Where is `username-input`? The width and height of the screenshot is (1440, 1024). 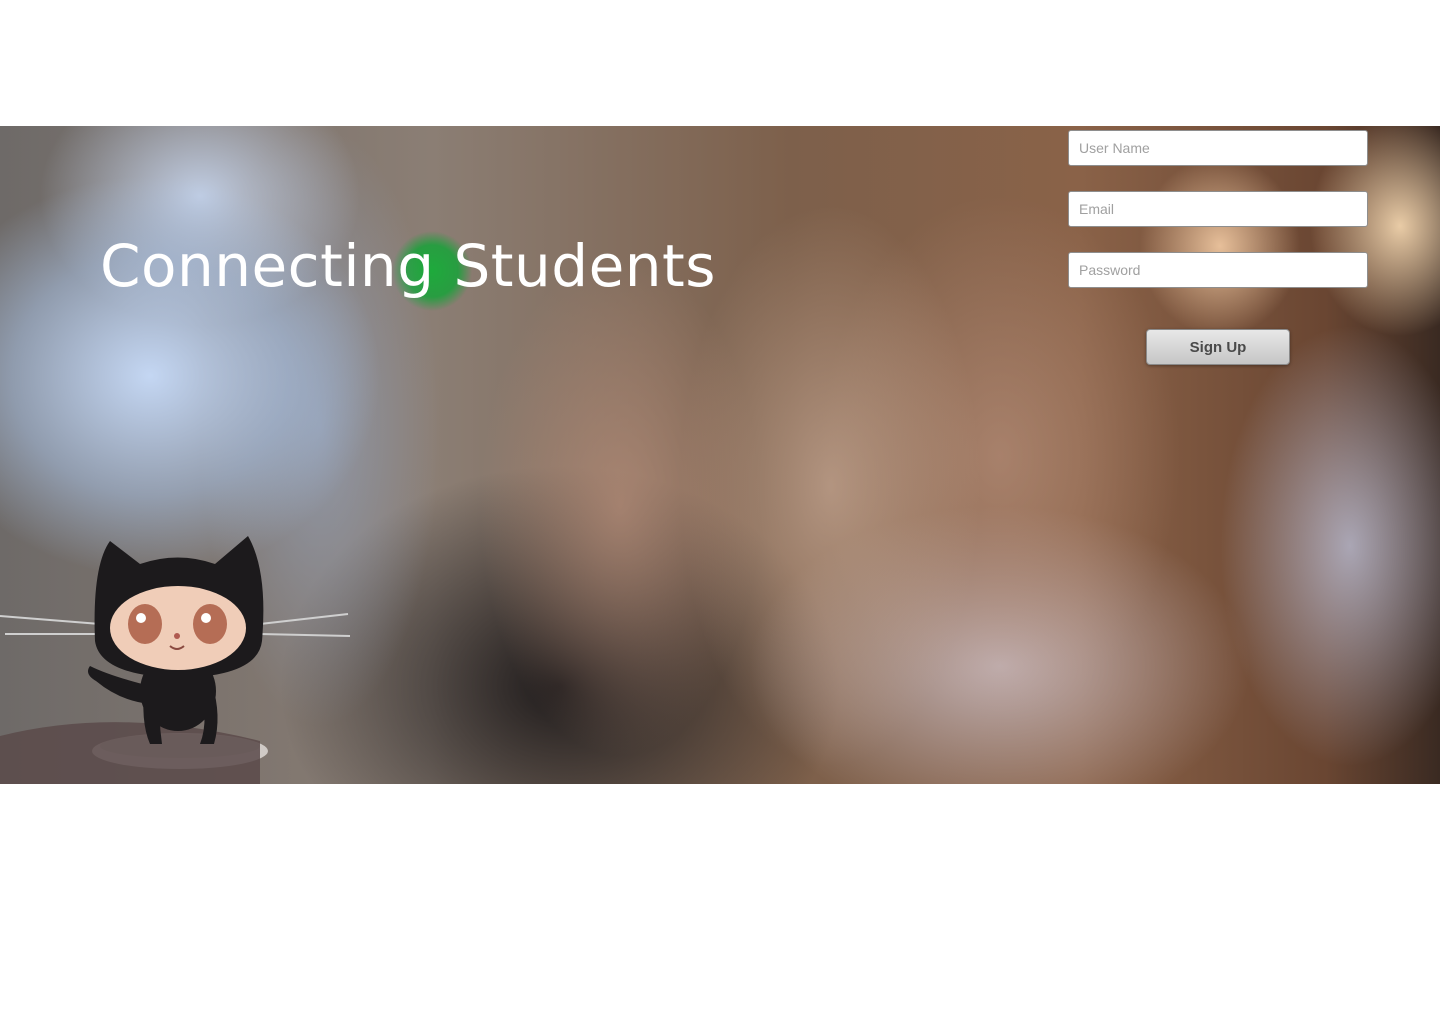 username-input is located at coordinates (1218, 148).